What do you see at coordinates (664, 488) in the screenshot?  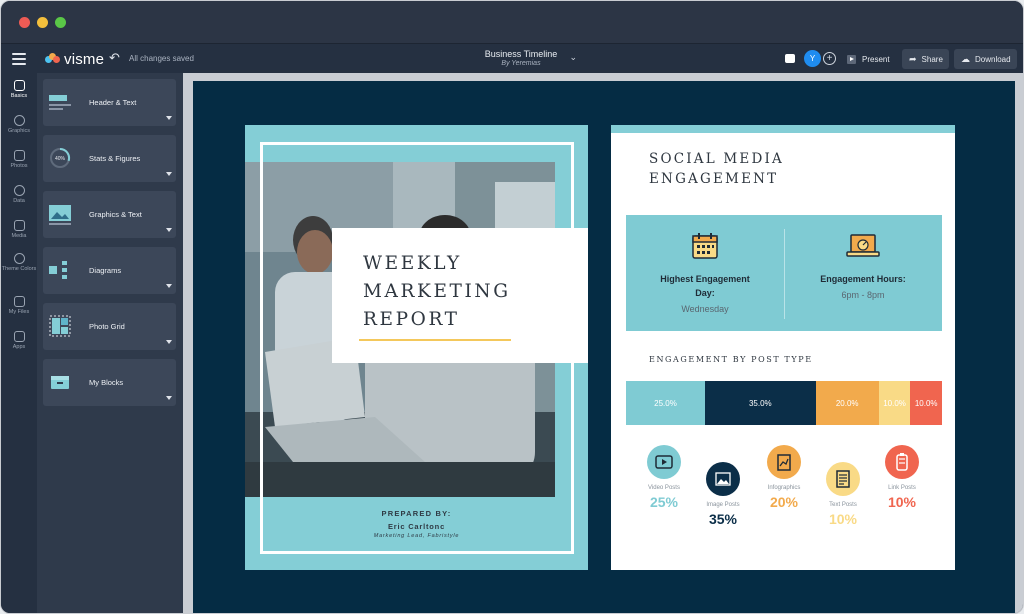 I see `post-type-name: Video Posts` at bounding box center [664, 488].